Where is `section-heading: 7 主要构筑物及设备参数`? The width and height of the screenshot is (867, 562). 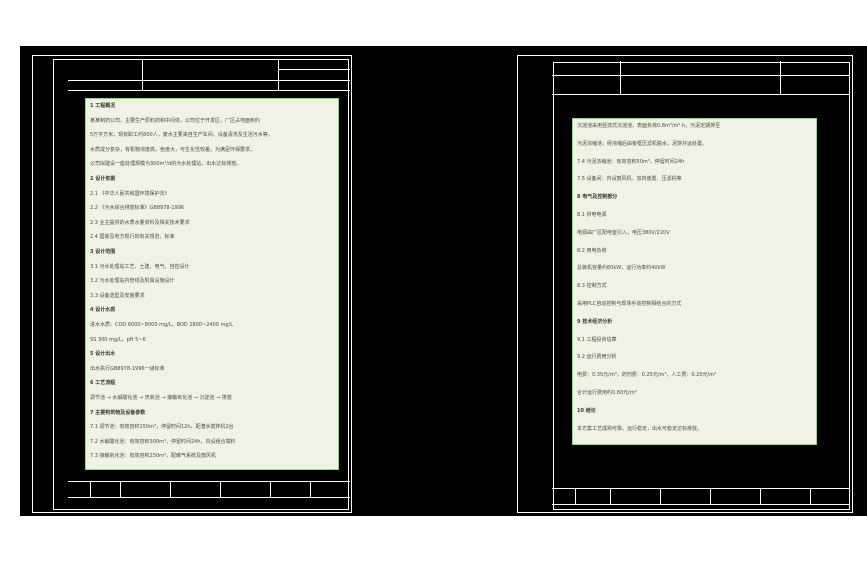 section-heading: 7 主要构筑物及设备参数 is located at coordinates (118, 412).